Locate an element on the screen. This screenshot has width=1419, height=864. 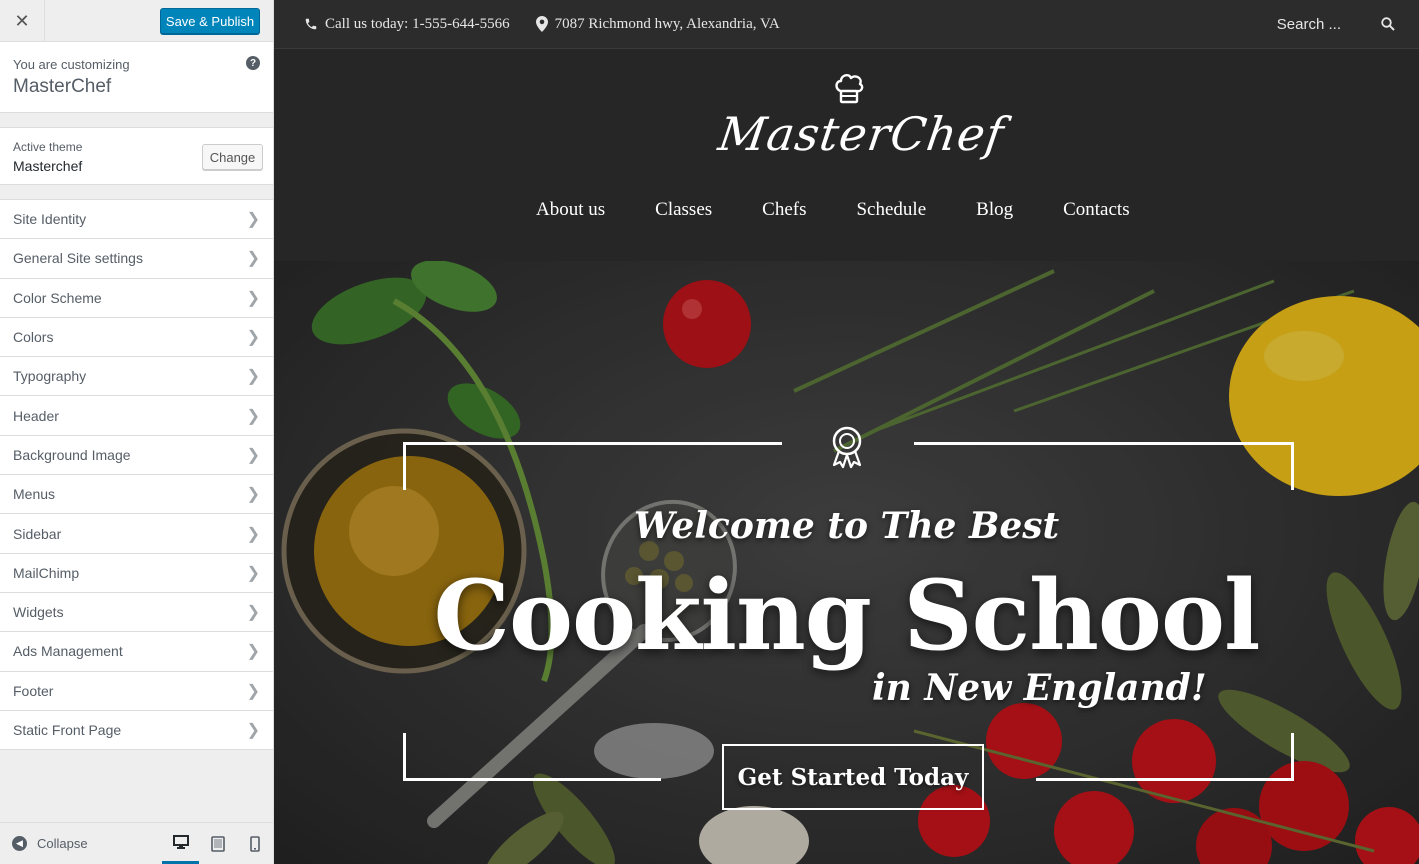
section-label: Sidebar is located at coordinates (37, 533).